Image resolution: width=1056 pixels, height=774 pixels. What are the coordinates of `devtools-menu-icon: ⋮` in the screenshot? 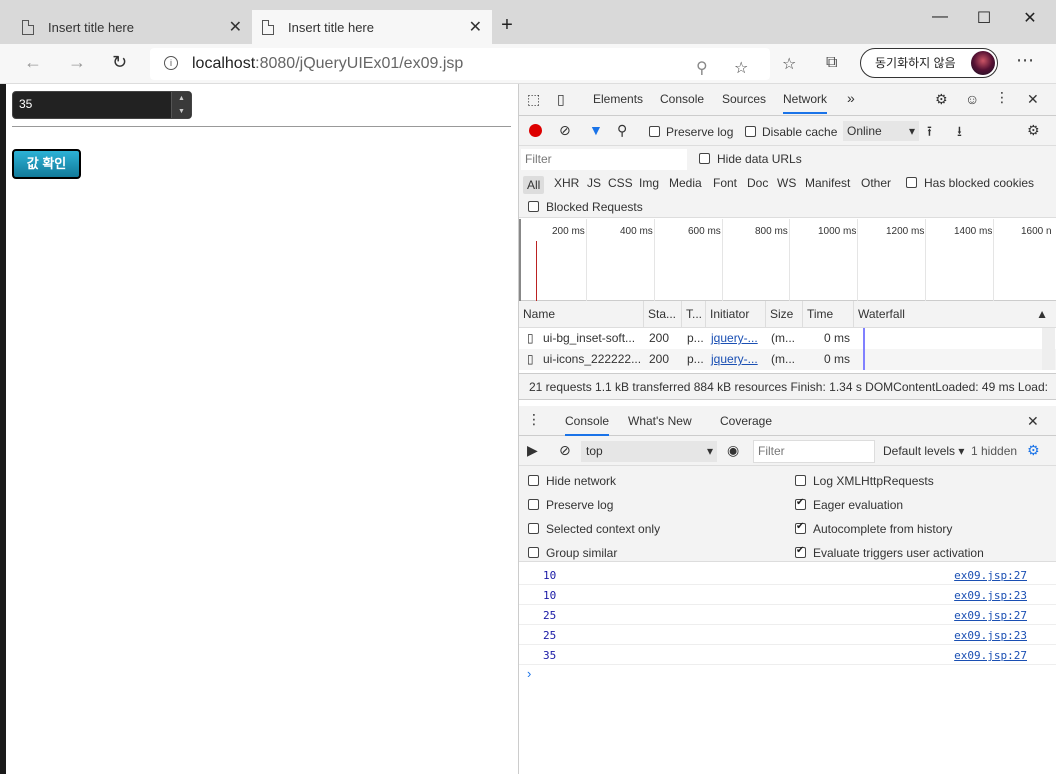 It's located at (1002, 97).